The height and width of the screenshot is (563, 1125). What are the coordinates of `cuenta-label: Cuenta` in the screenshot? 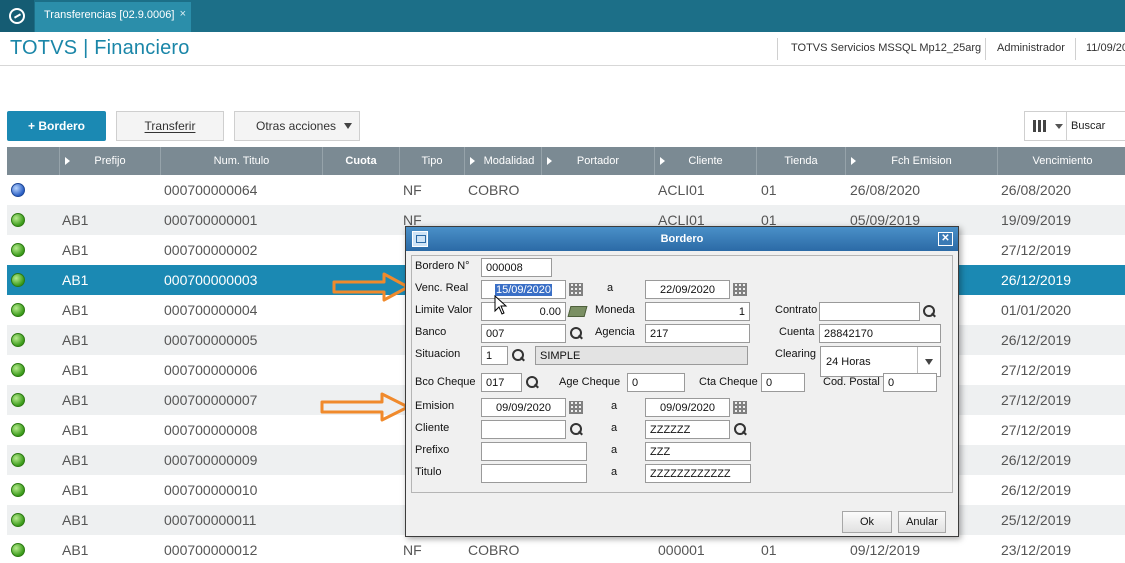 It's located at (797, 332).